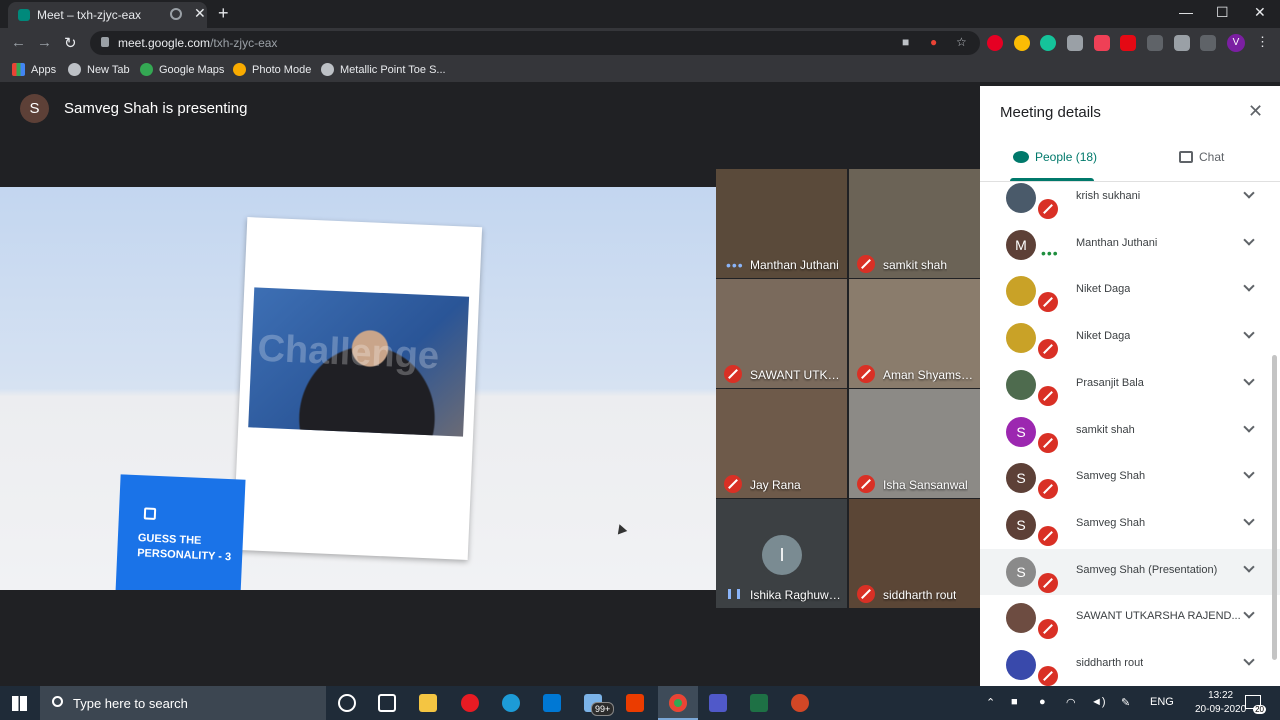  What do you see at coordinates (156, 108) in the screenshot?
I see `presenting-text: Samveg Shah is presenting` at bounding box center [156, 108].